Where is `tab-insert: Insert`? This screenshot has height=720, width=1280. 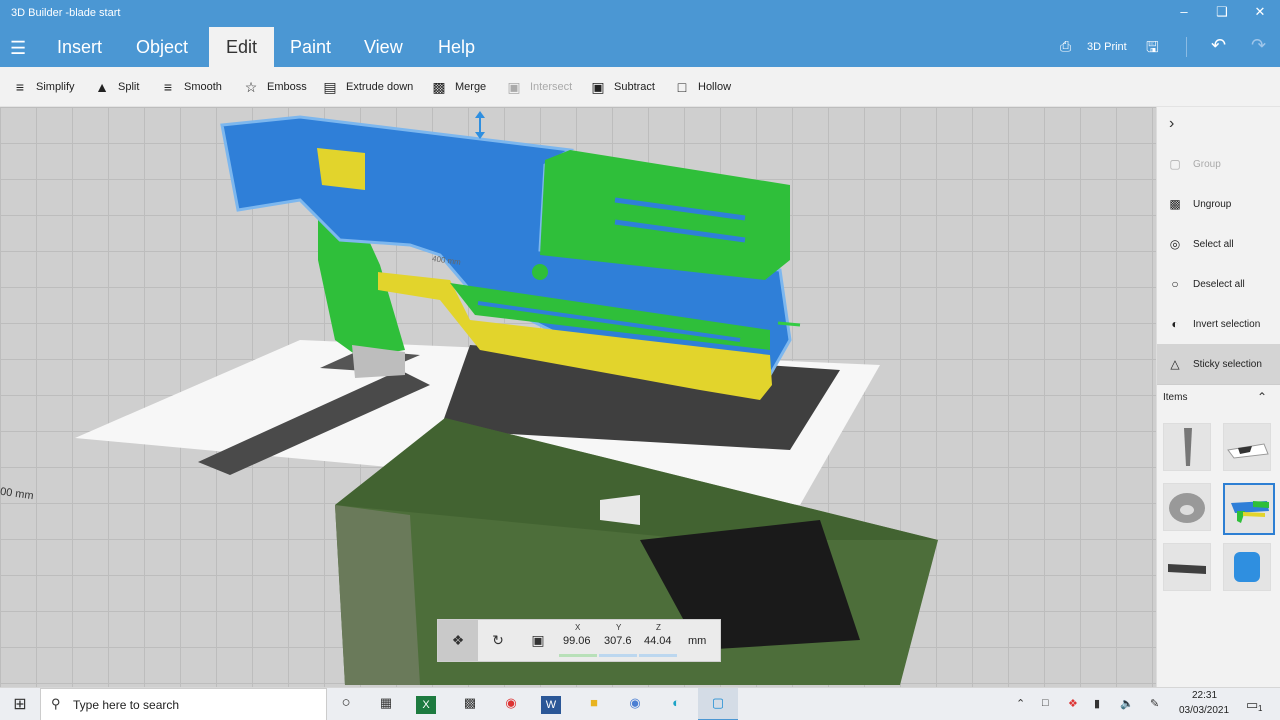 tab-insert: Insert is located at coordinates (79, 47).